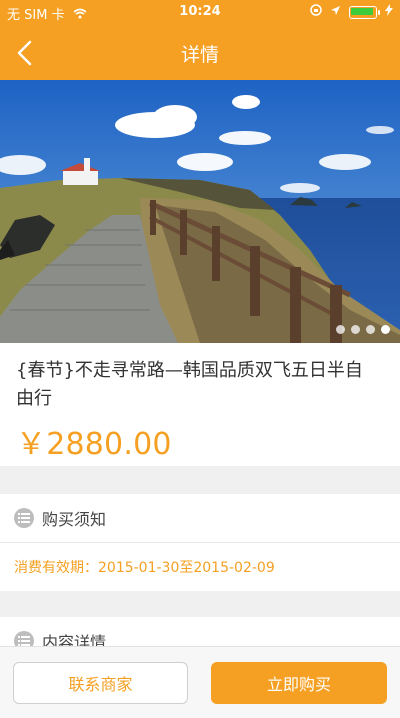 The width and height of the screenshot is (400, 718). What do you see at coordinates (389, 12) in the screenshot?
I see `charging-icon` at bounding box center [389, 12].